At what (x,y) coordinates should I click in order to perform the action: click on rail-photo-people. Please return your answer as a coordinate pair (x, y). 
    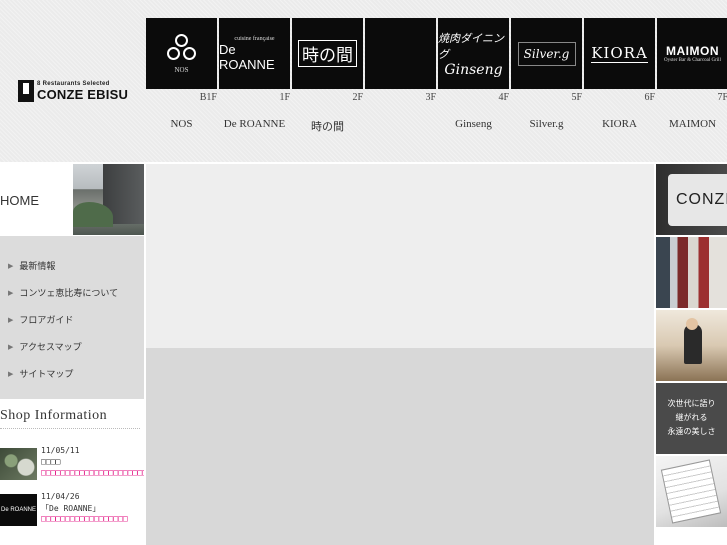
    Looking at the image, I should click on (691, 345).